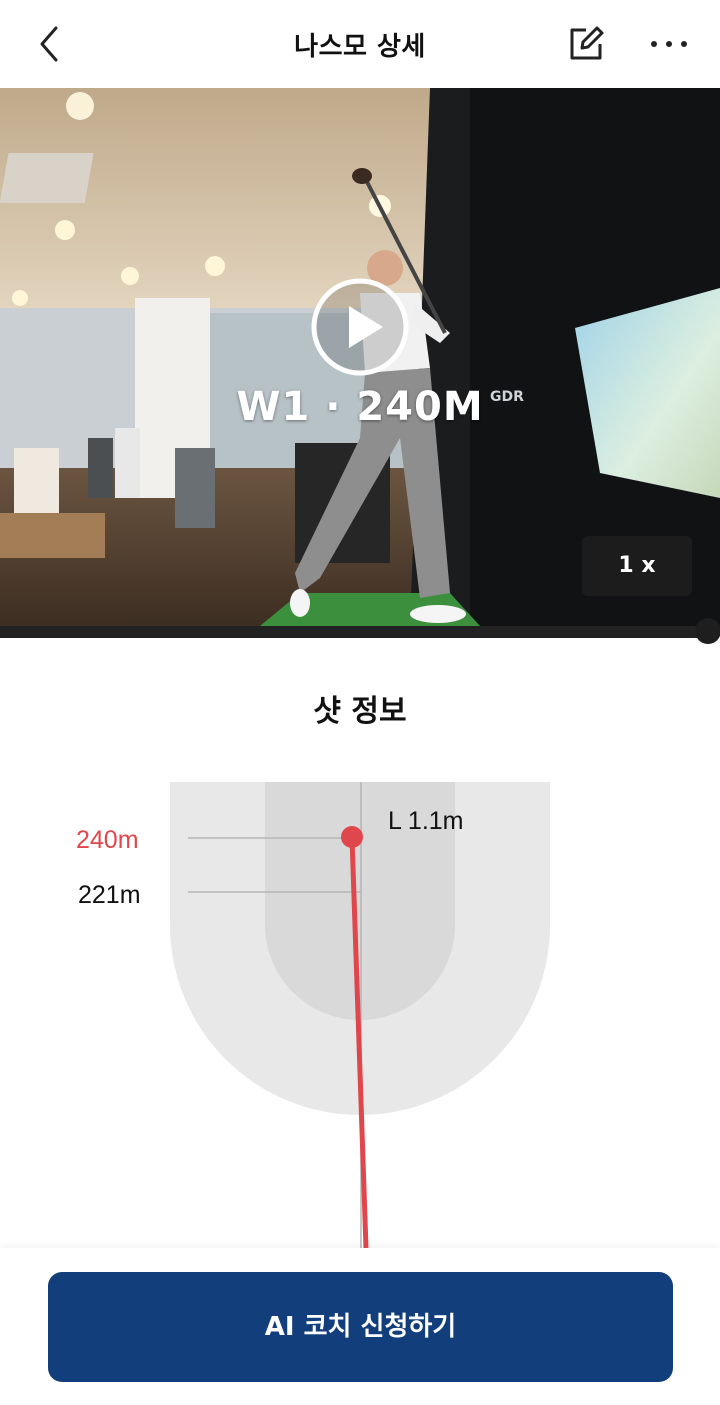  What do you see at coordinates (360, 47) in the screenshot?
I see `page-title: 나스모 상세` at bounding box center [360, 47].